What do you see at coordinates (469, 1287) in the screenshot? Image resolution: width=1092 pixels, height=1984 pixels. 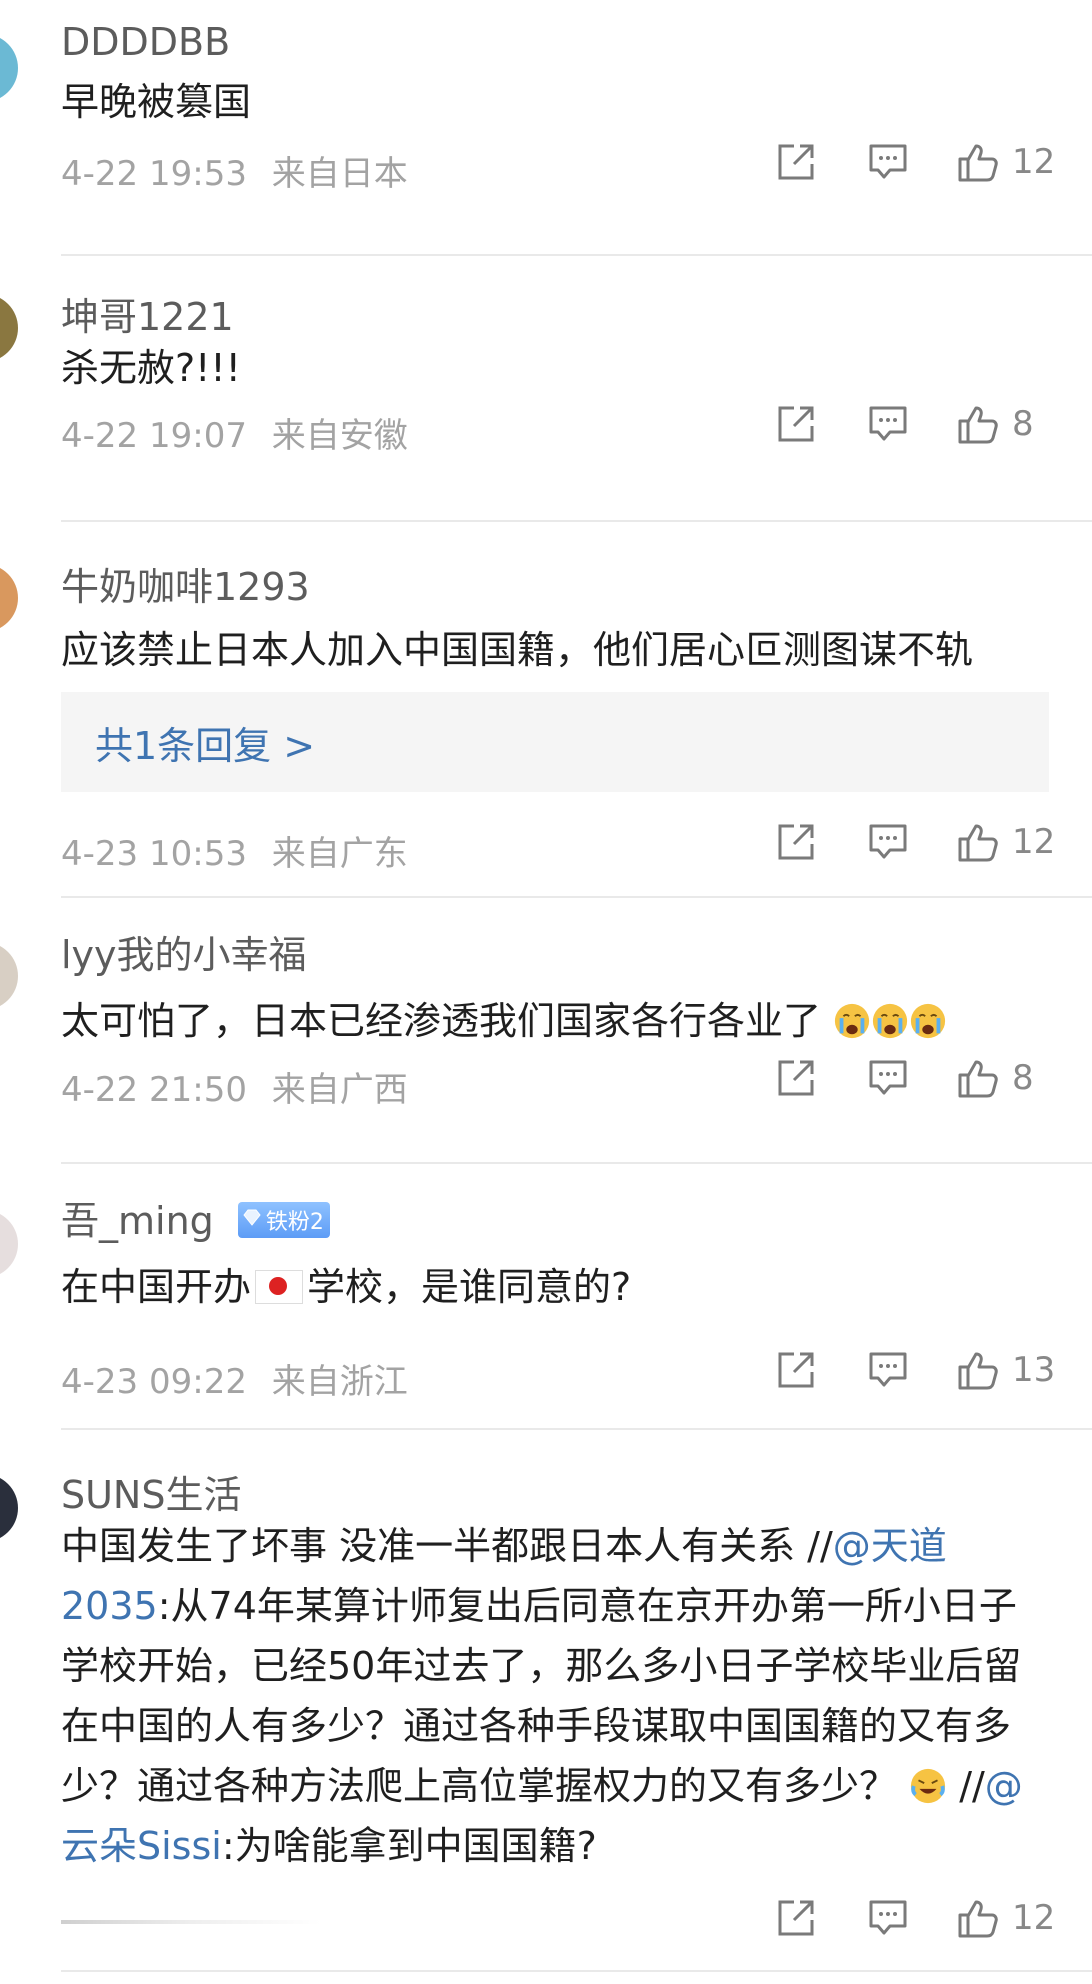 I see `comment-text-end: 学校，是谁同意的?` at bounding box center [469, 1287].